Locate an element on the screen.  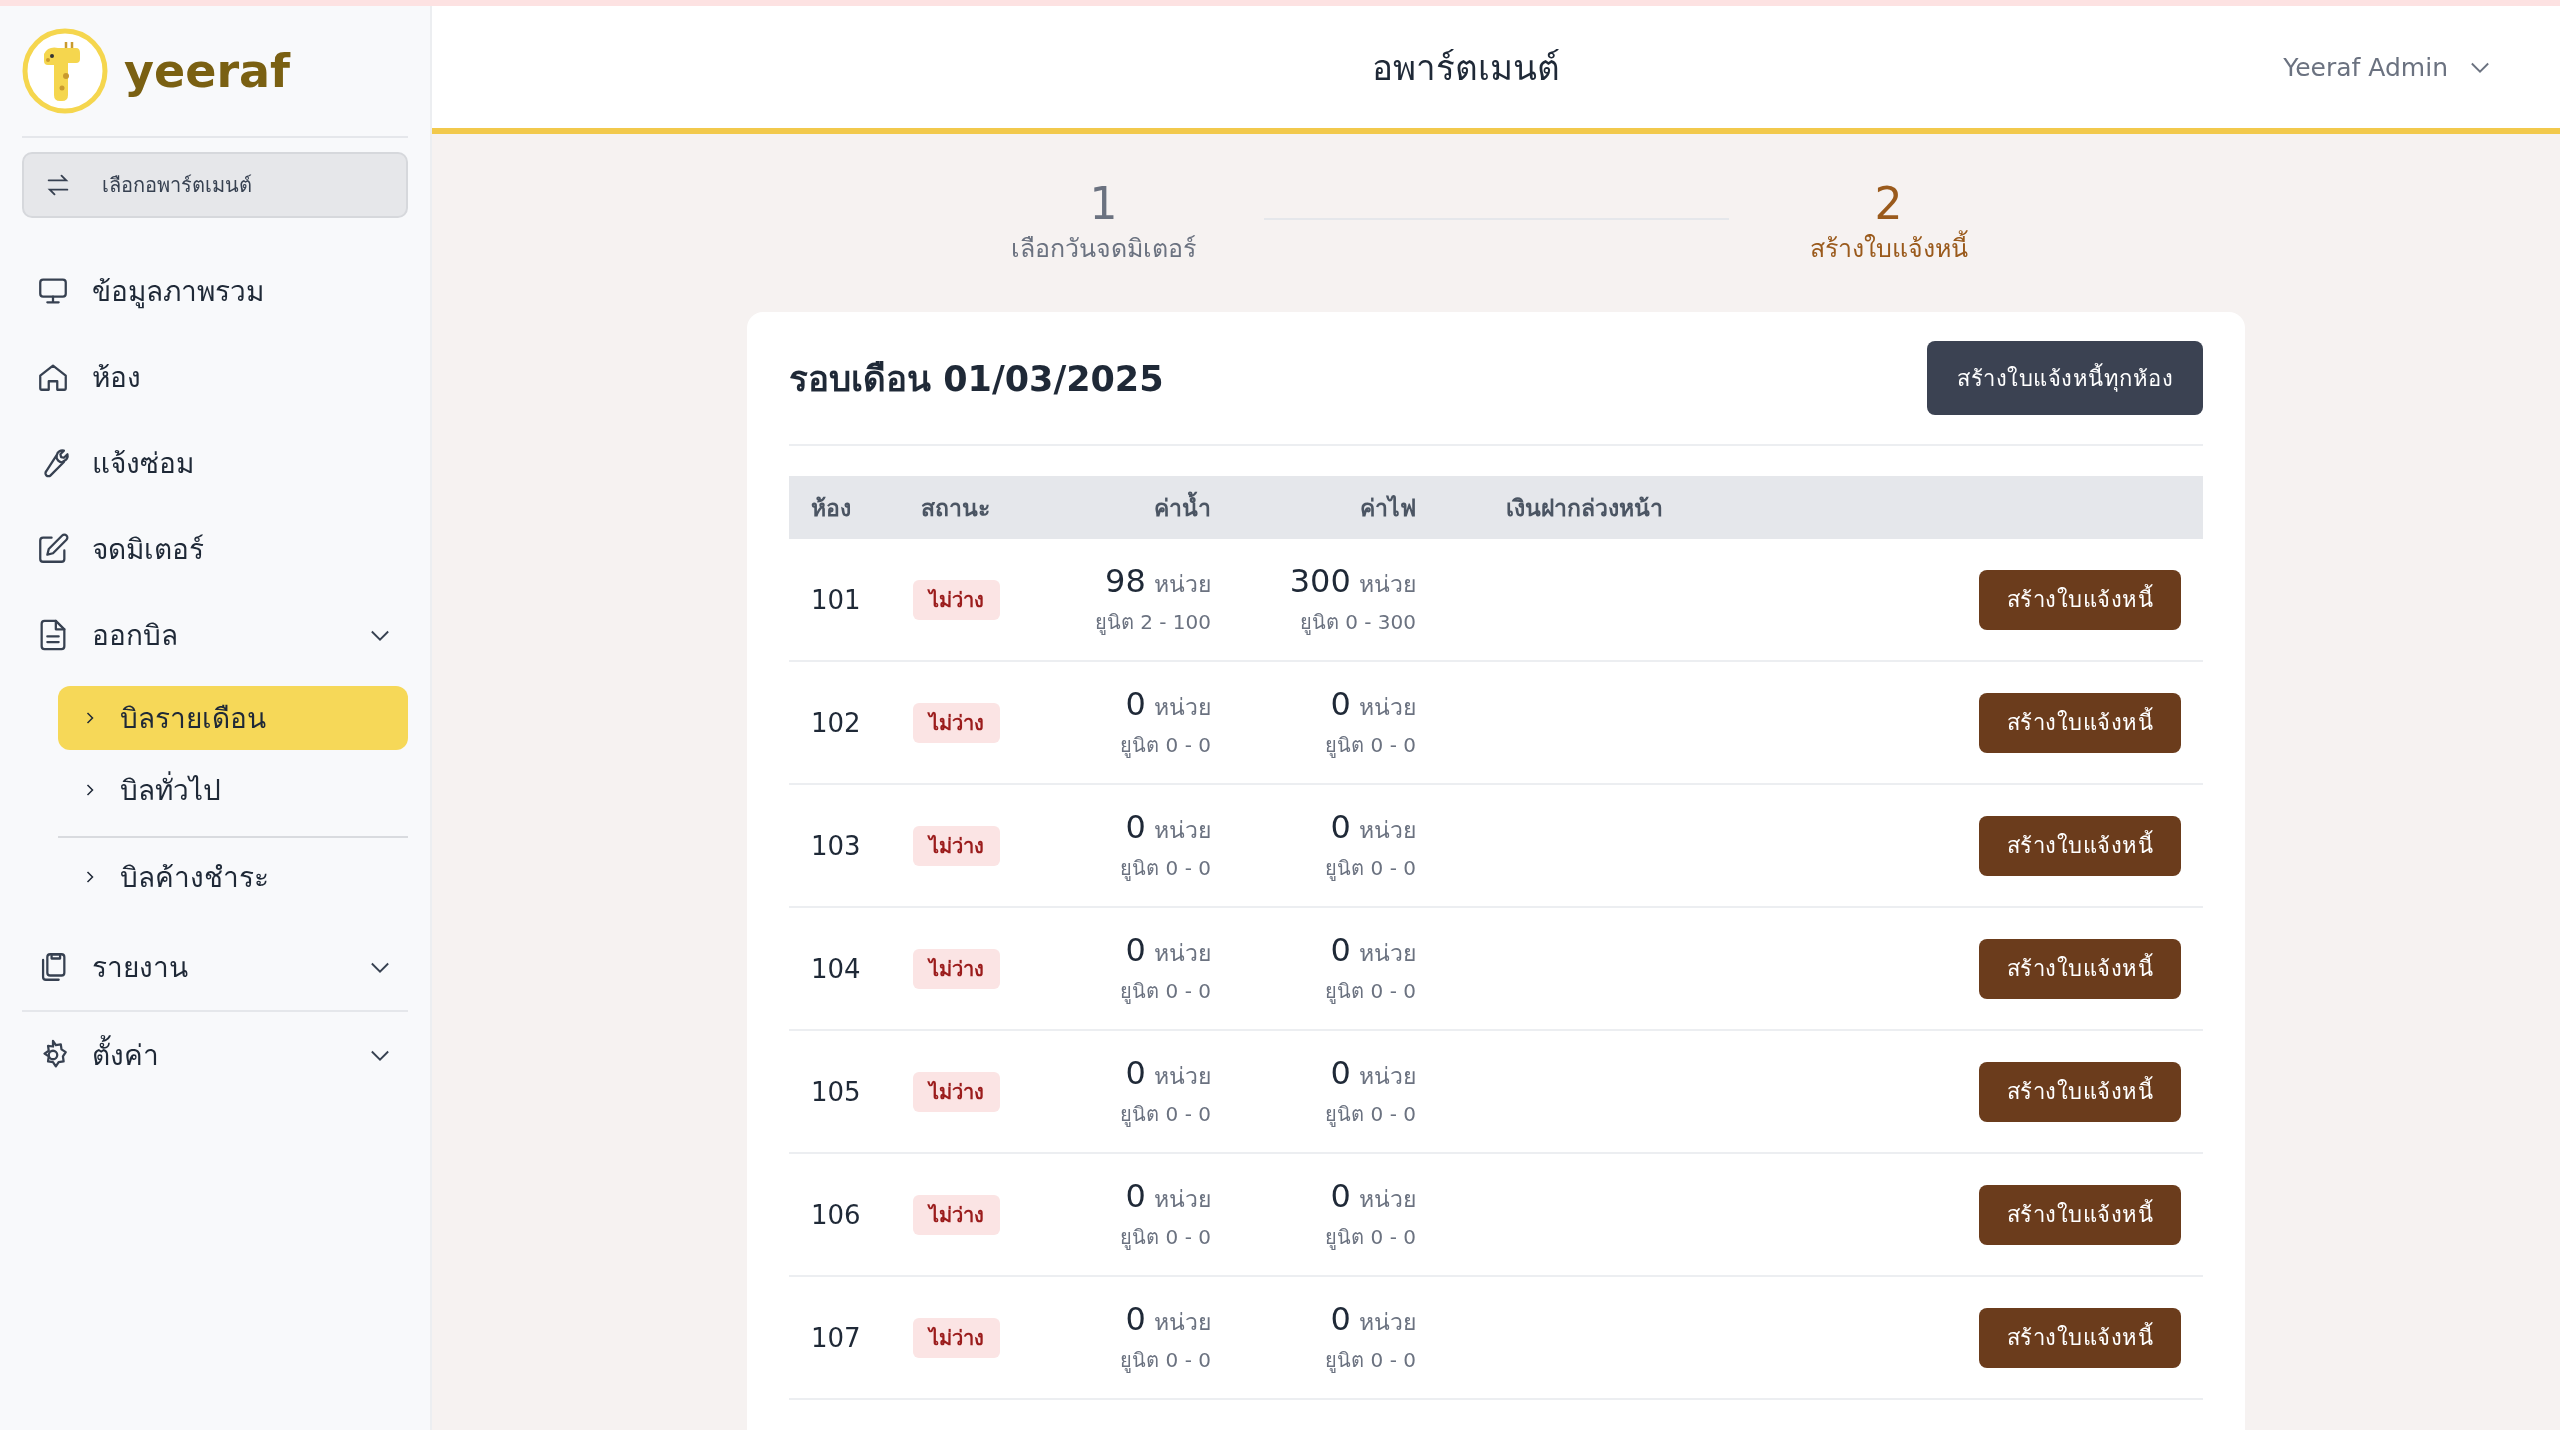
submenu-item: บิลทั่วไป is located at coordinates (233, 790).